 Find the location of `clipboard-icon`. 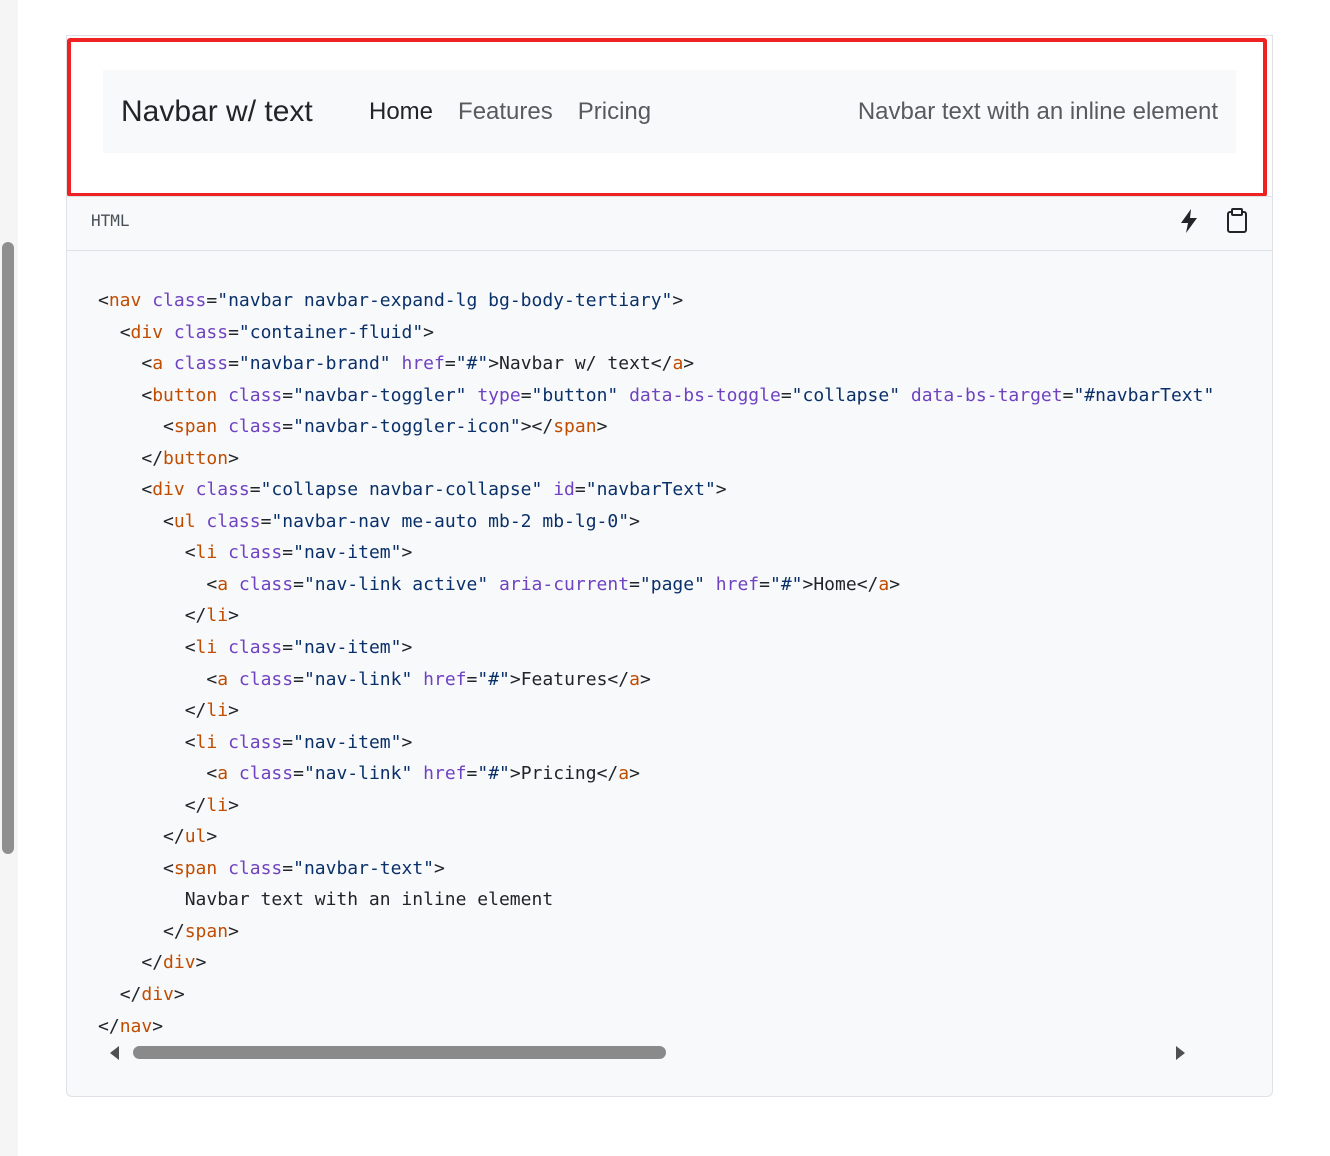

clipboard-icon is located at coordinates (1237, 220).